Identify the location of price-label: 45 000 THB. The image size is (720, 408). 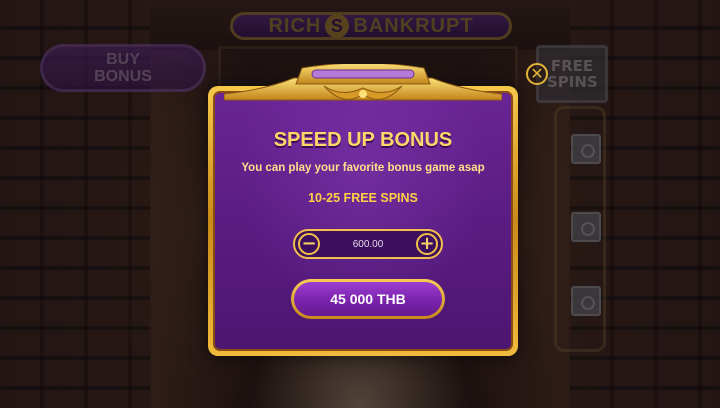
(368, 299).